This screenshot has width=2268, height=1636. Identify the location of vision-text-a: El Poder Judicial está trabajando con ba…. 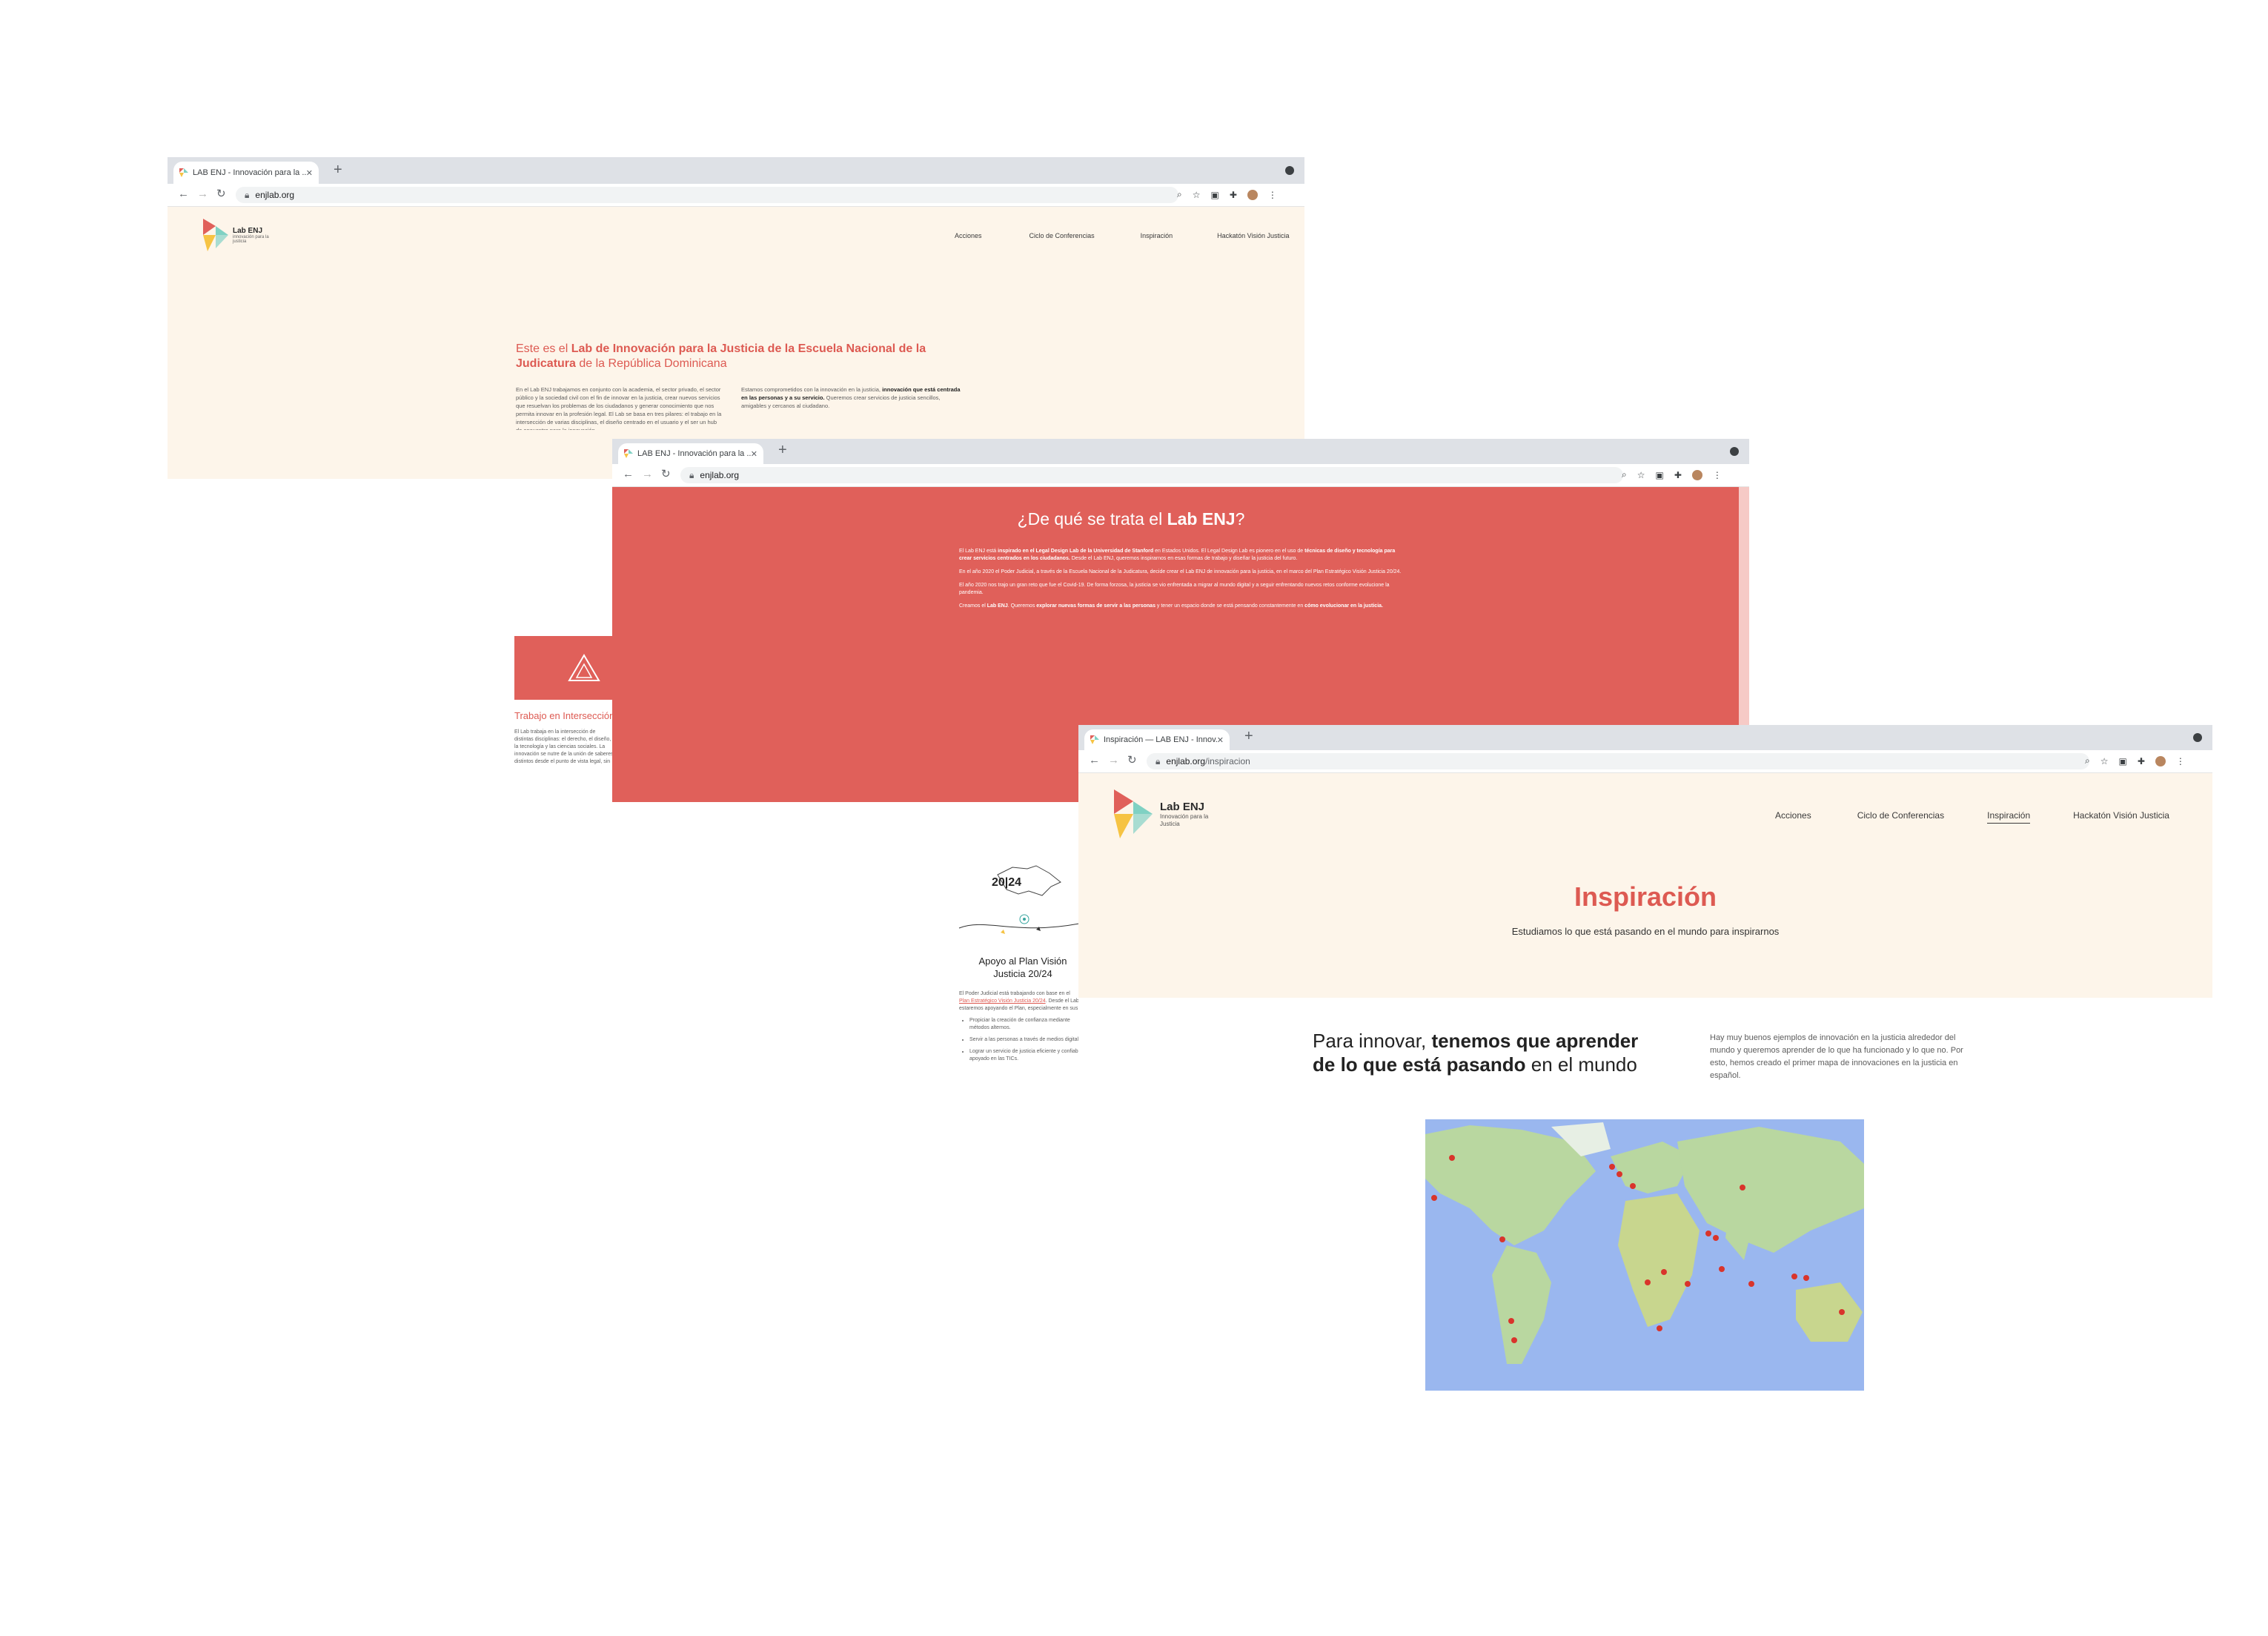
(1015, 993).